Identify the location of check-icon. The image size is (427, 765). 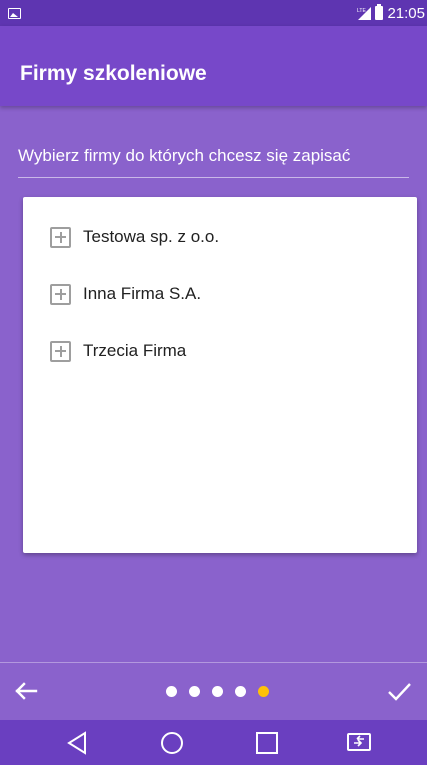
(399, 691).